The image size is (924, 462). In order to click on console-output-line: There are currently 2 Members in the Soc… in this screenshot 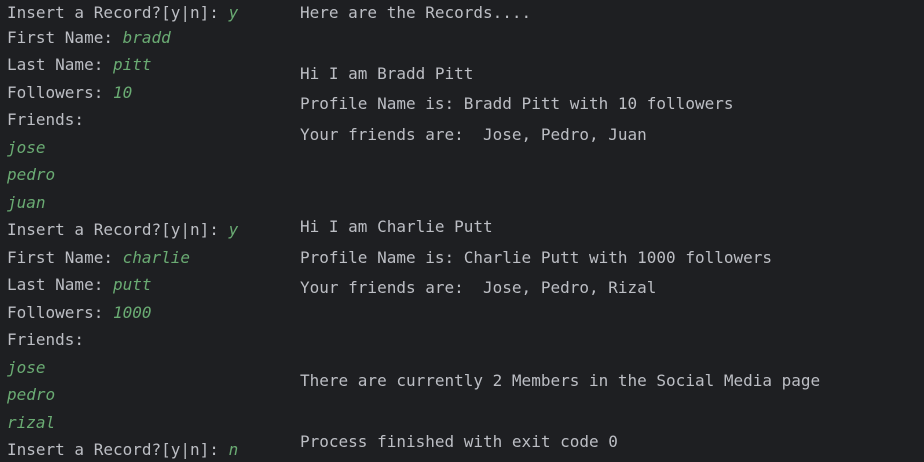, I will do `click(560, 380)`.